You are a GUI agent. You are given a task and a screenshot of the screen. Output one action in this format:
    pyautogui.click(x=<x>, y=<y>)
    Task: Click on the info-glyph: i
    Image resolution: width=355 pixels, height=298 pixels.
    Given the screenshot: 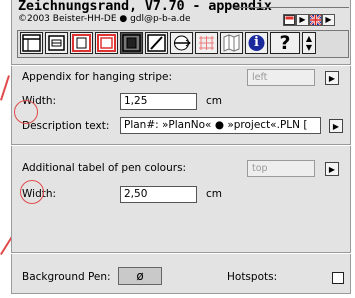 What is the action you would take?
    pyautogui.click(x=256, y=42)
    